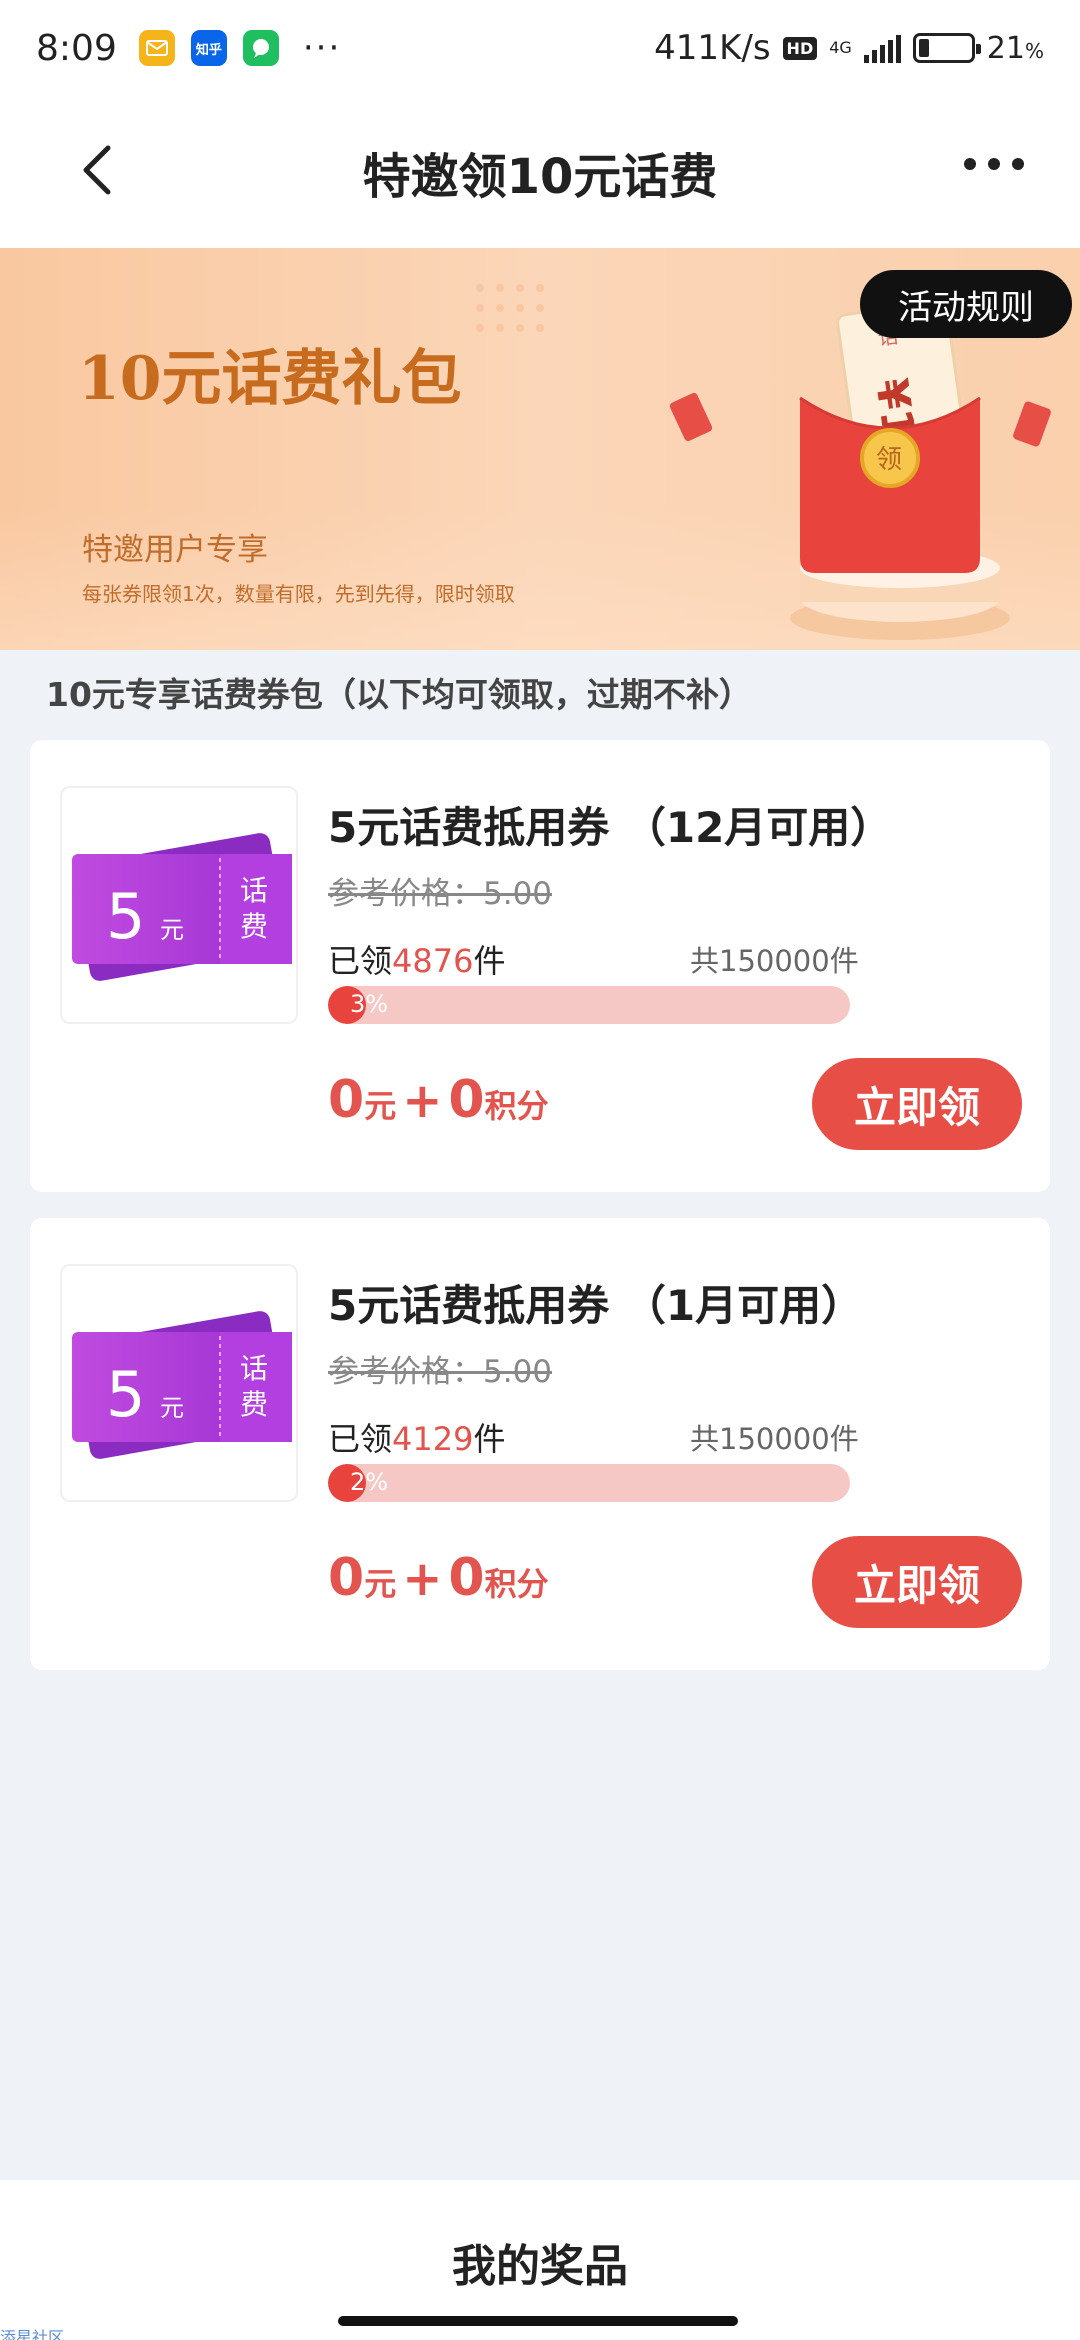  Describe the element at coordinates (97, 170) in the screenshot. I see `chevron-left-icon` at that location.